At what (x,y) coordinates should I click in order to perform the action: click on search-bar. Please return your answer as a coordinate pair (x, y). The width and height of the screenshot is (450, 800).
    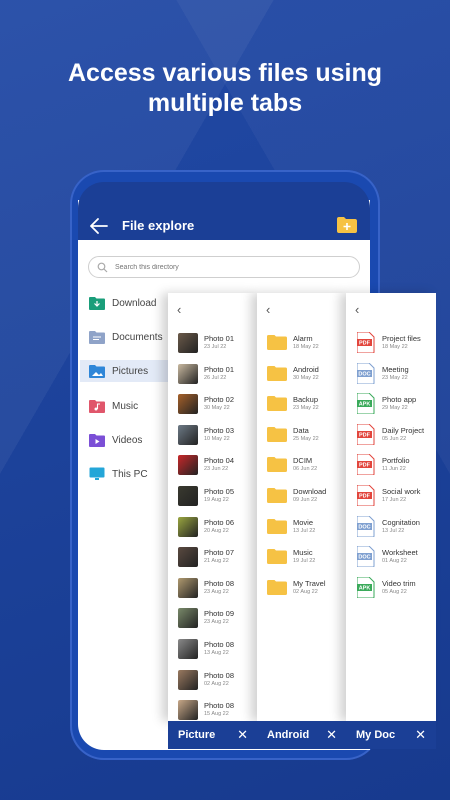
    Looking at the image, I should click on (224, 267).